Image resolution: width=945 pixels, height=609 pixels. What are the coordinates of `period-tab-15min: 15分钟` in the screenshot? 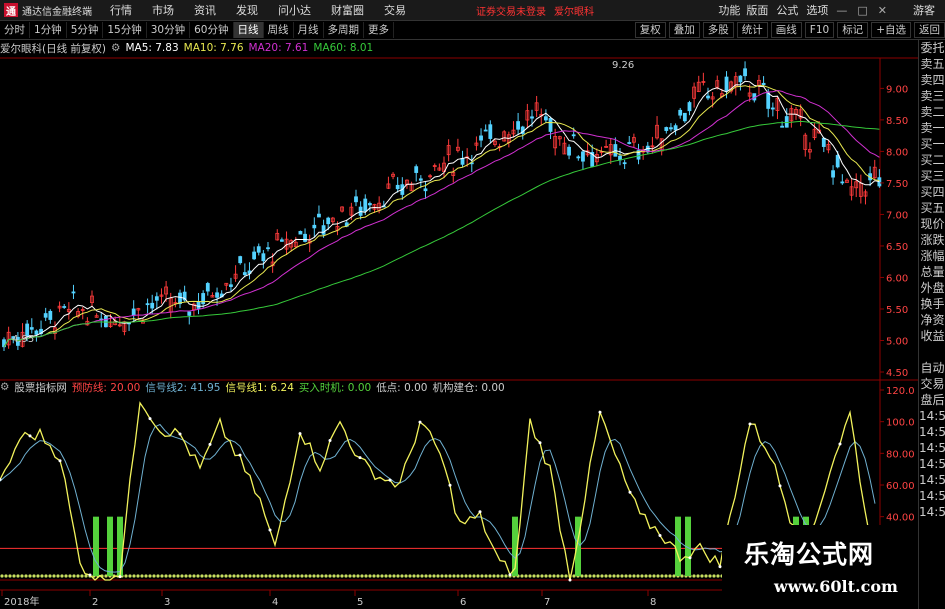 It's located at (125, 30).